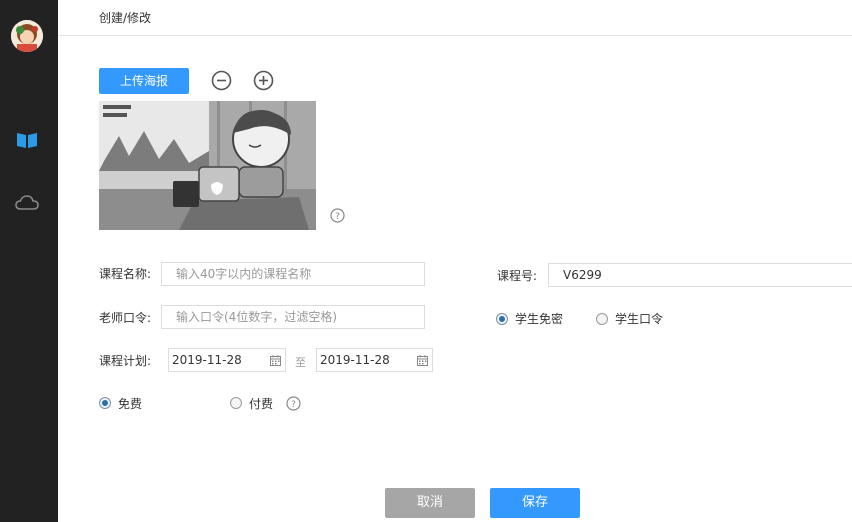 The height and width of the screenshot is (522, 852). I want to click on course-number-field: V6299, so click(700, 275).